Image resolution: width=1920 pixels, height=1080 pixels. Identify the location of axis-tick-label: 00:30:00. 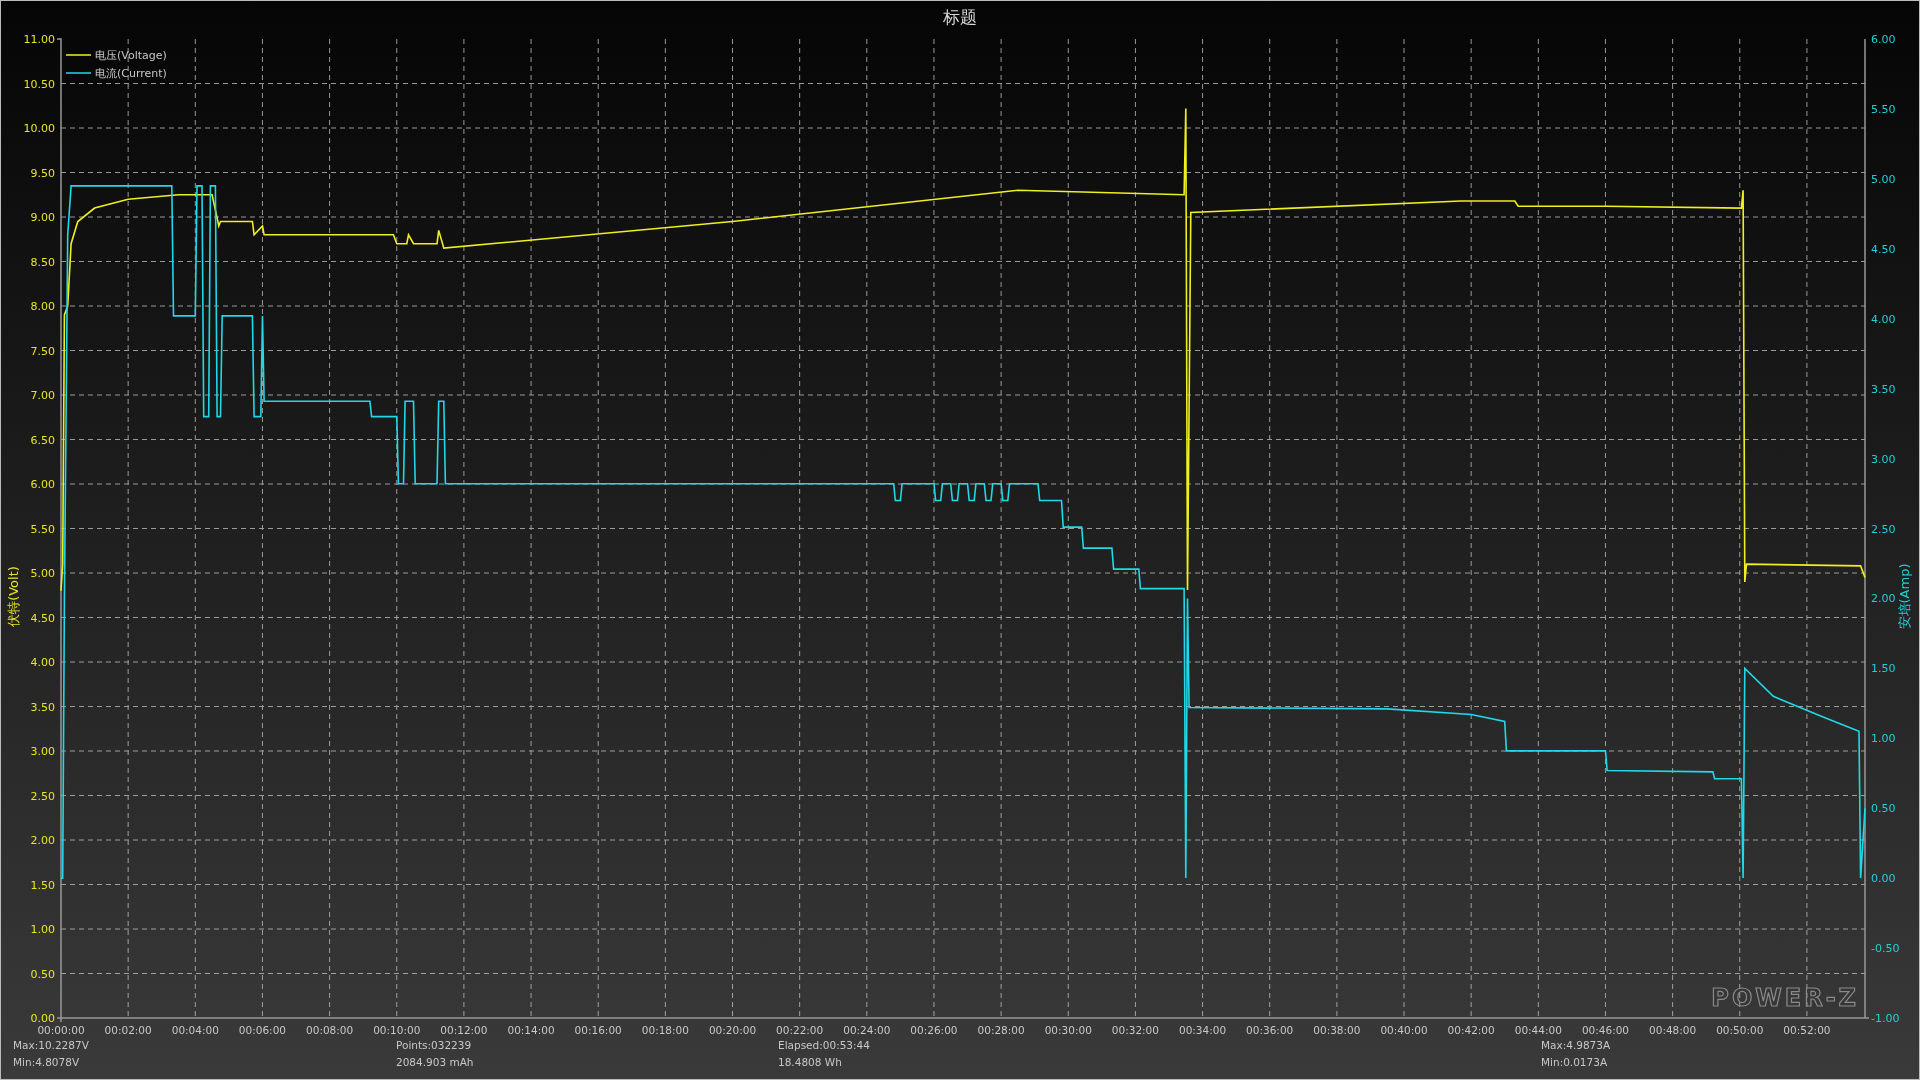
(1068, 1030).